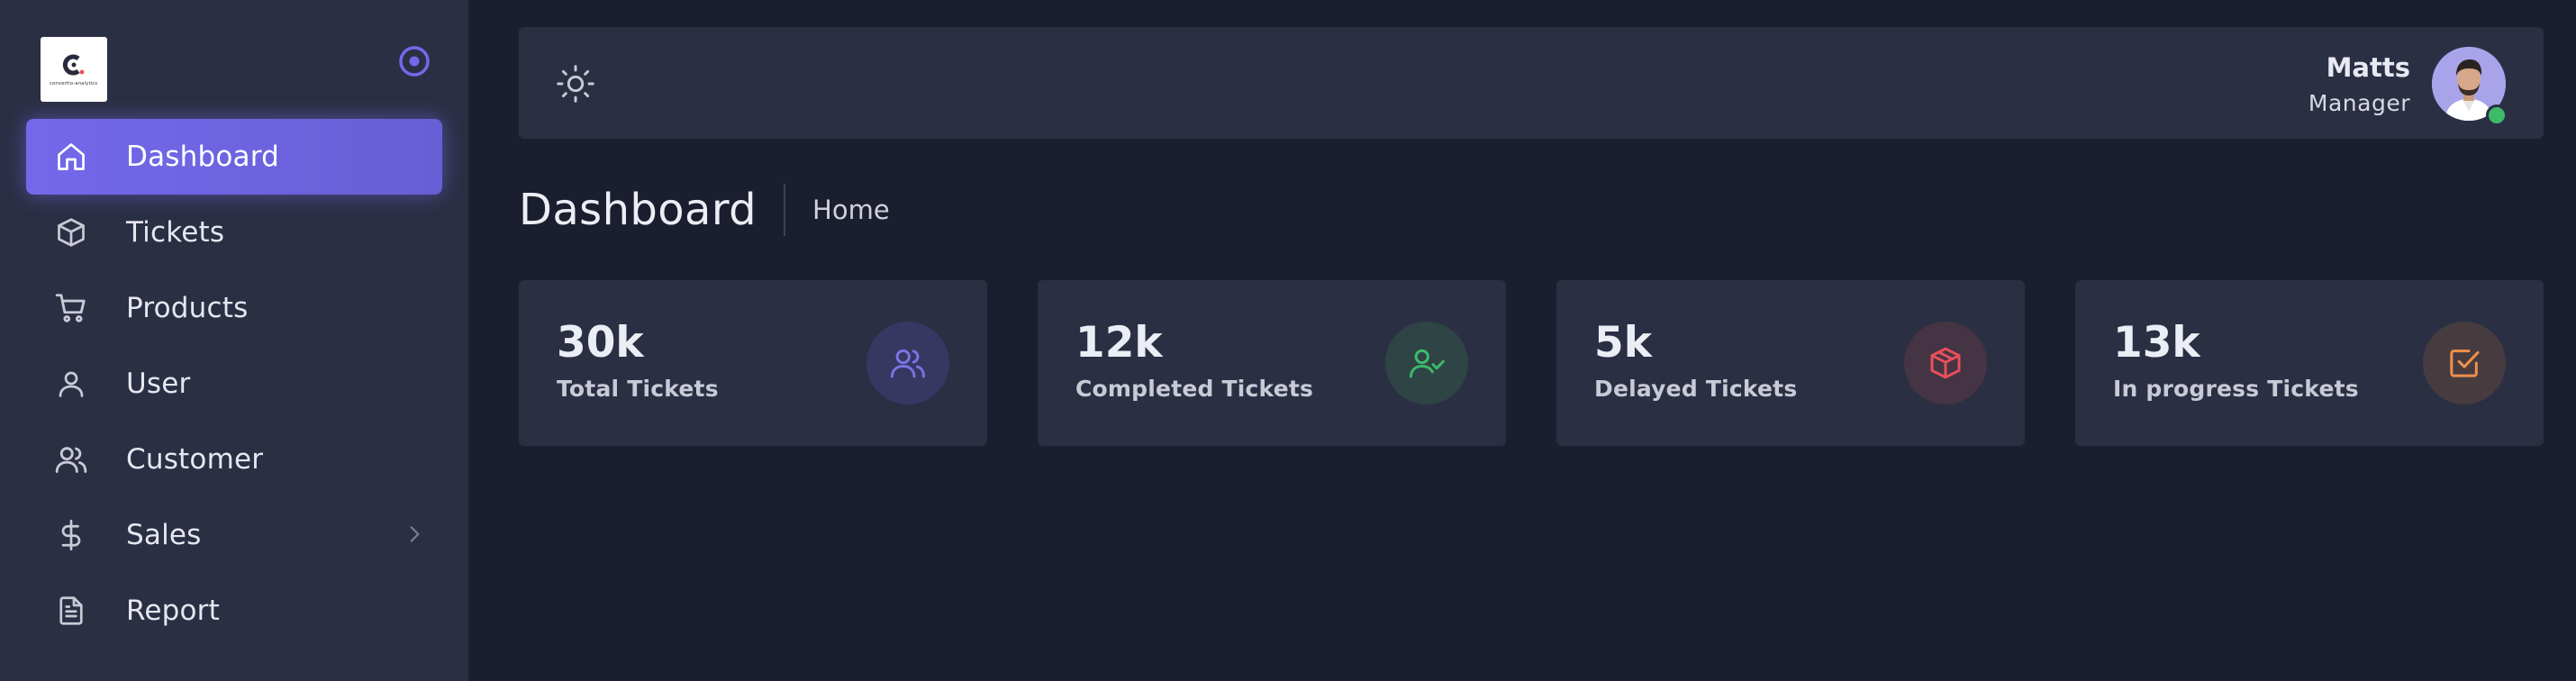 This screenshot has width=2576, height=681. I want to click on sun-icon, so click(575, 84).